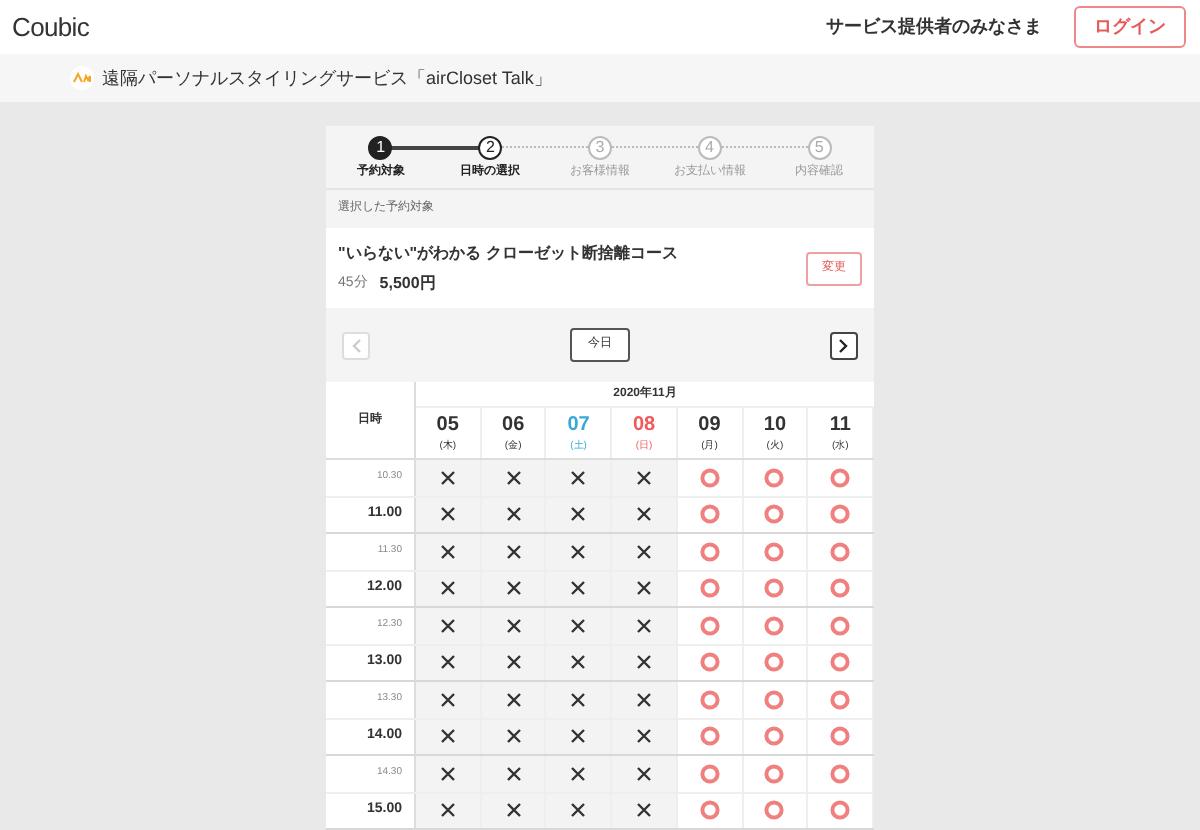 Image resolution: width=1200 pixels, height=830 pixels. I want to click on step-number: 1, so click(380, 148).